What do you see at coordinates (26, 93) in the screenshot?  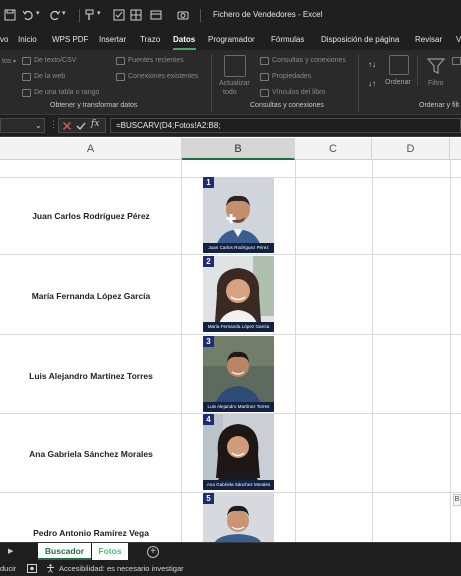 I see `table-range-icon` at bounding box center [26, 93].